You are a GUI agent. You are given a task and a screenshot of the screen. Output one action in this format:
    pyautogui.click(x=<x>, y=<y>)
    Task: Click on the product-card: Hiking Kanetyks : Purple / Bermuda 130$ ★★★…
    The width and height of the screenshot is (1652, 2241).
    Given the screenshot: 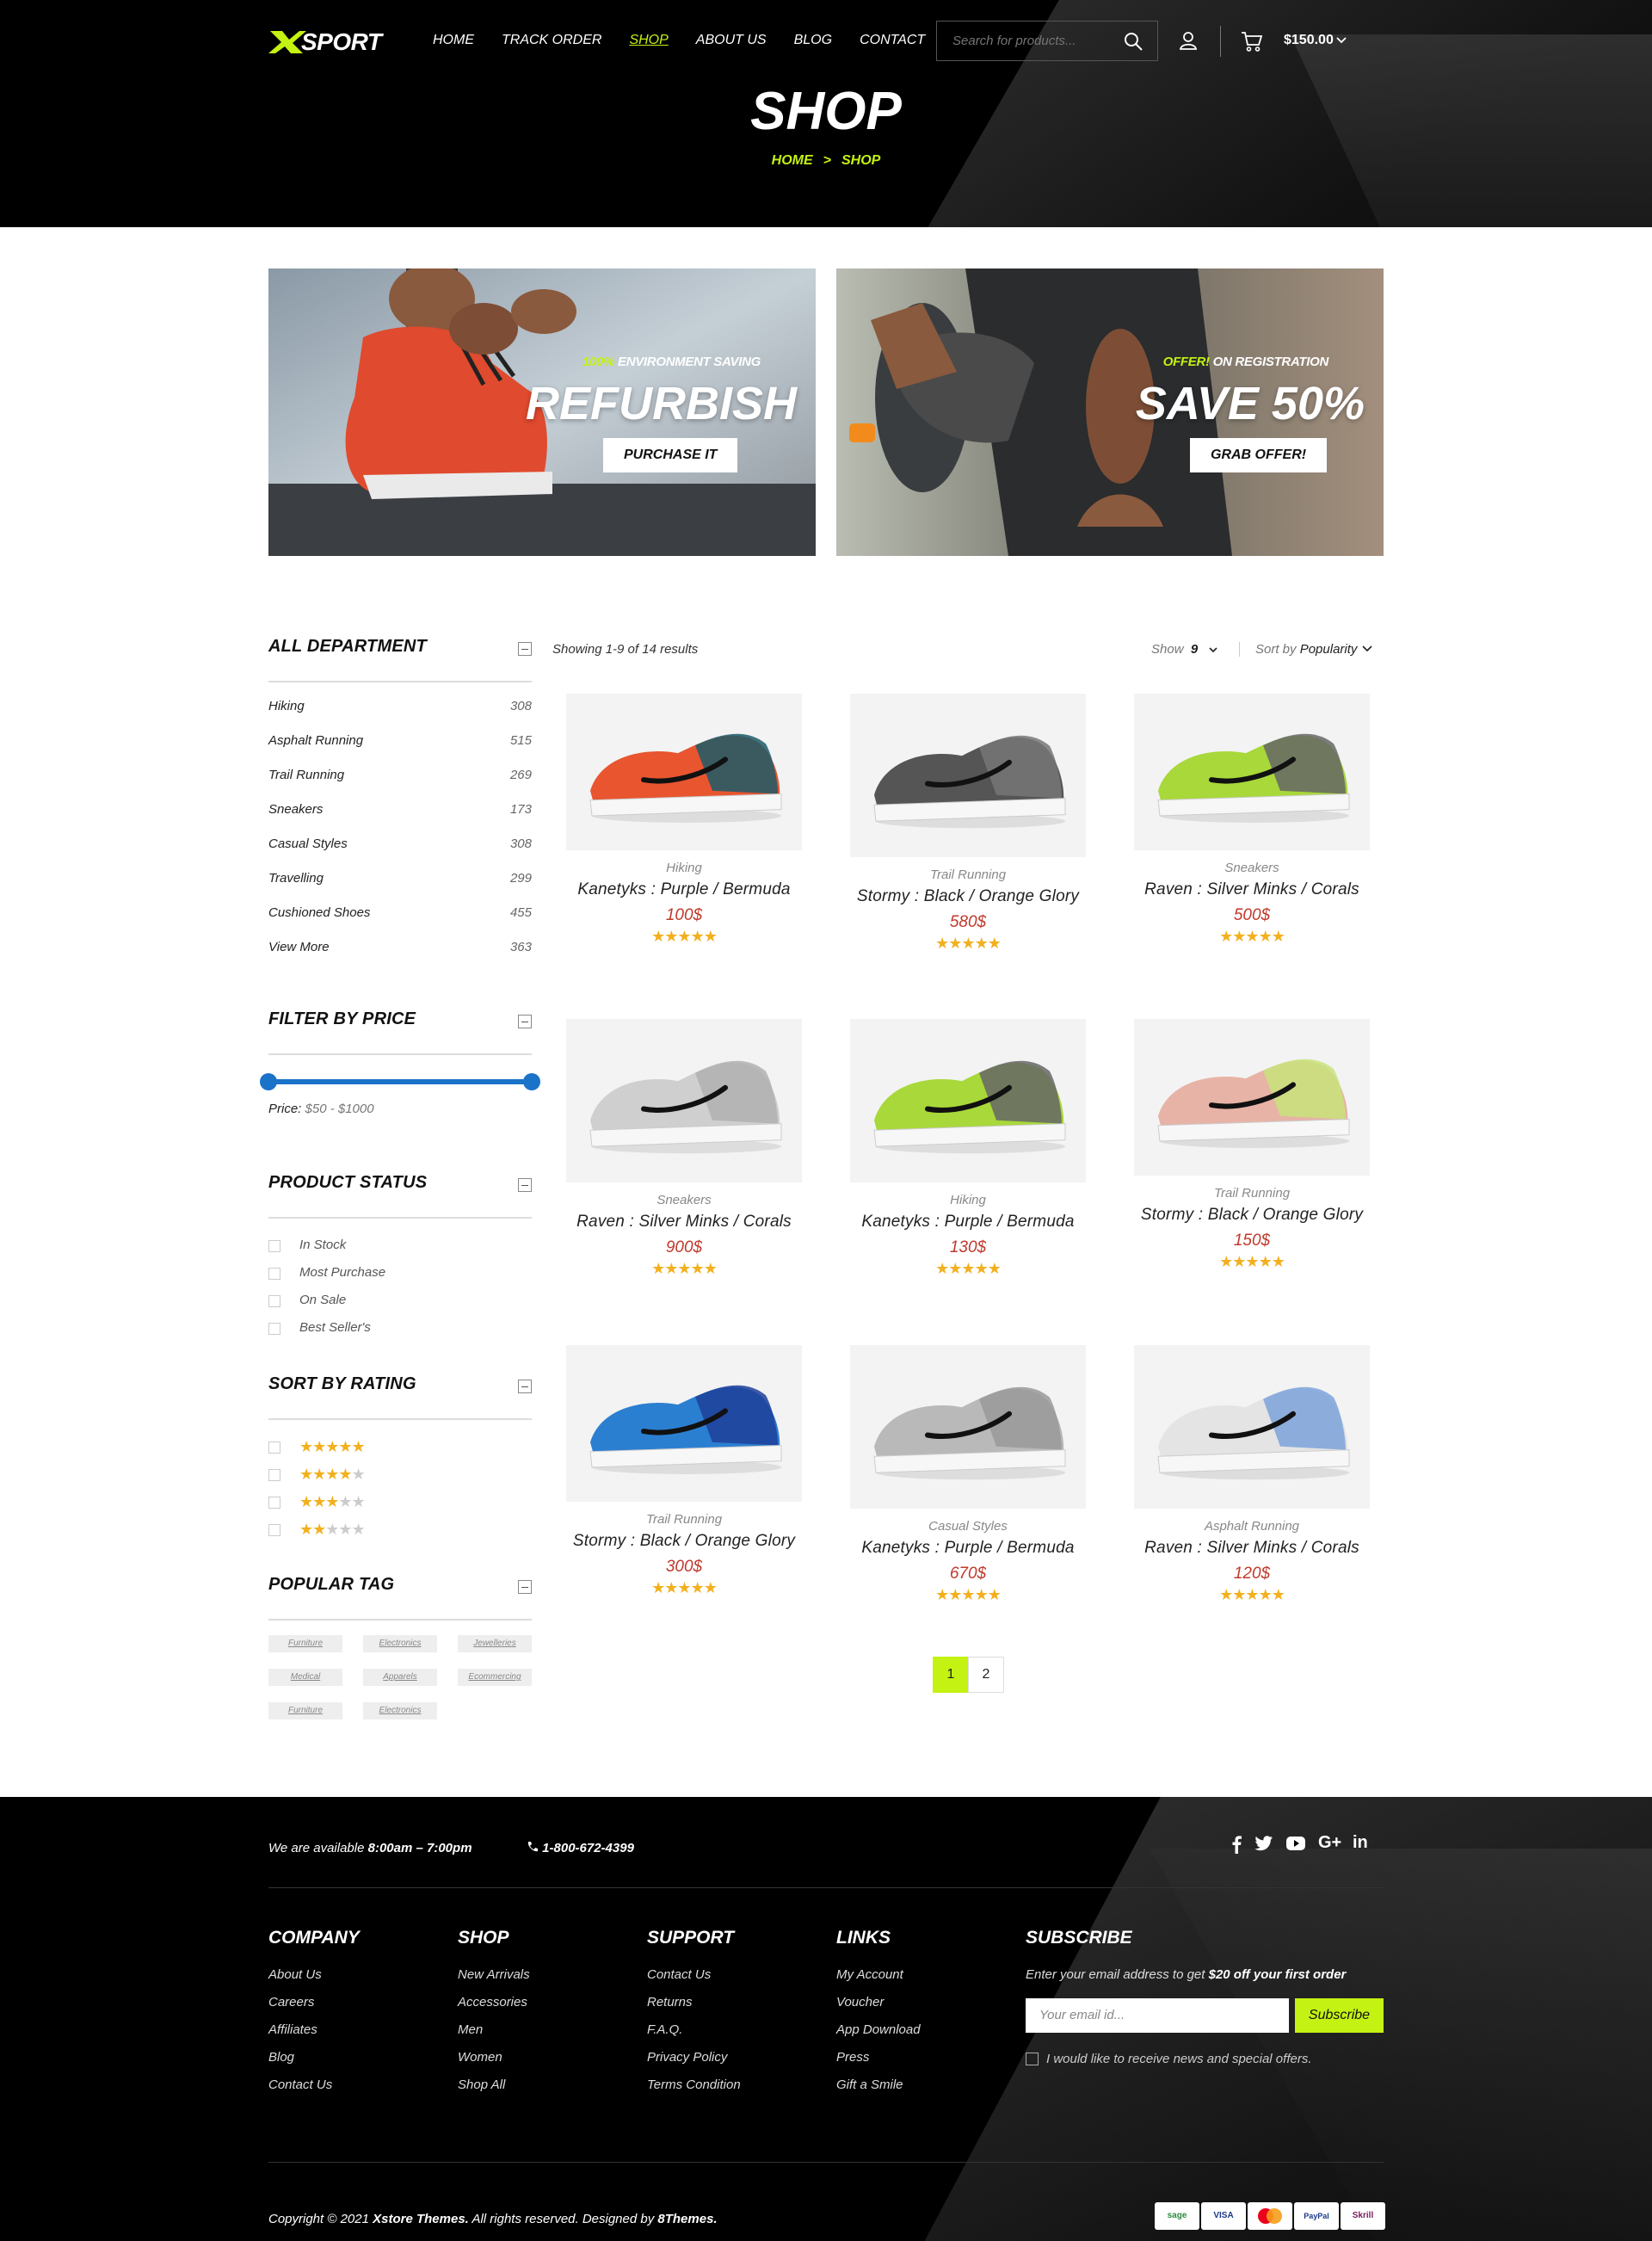 What is the action you would take?
    pyautogui.click(x=968, y=1147)
    